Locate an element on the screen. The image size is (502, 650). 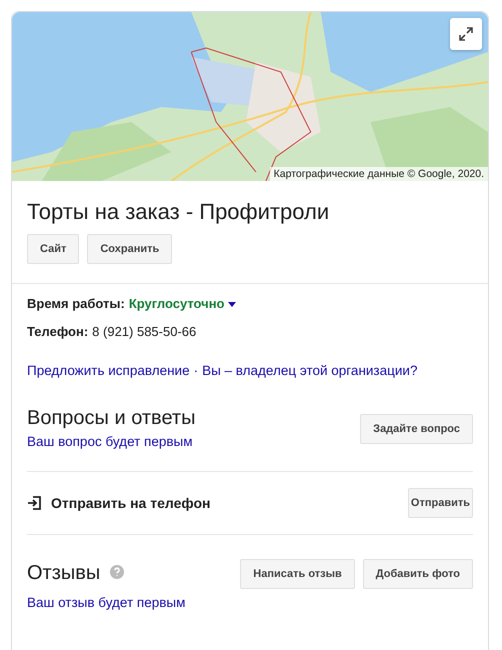
map-attribution: Картографические данные © Google, 2020. is located at coordinates (379, 174).